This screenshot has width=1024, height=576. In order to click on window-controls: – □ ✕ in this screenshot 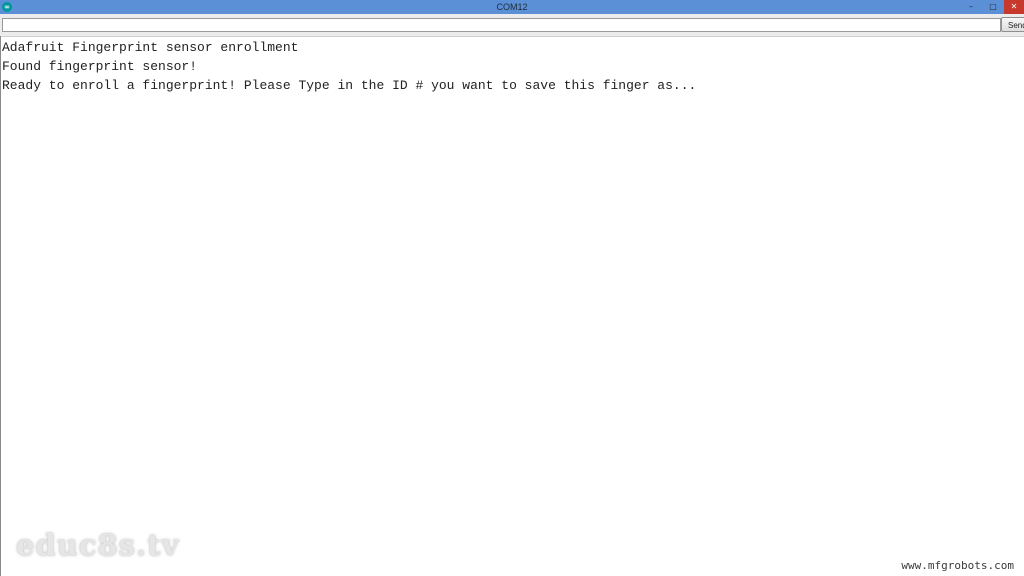, I will do `click(992, 7)`.